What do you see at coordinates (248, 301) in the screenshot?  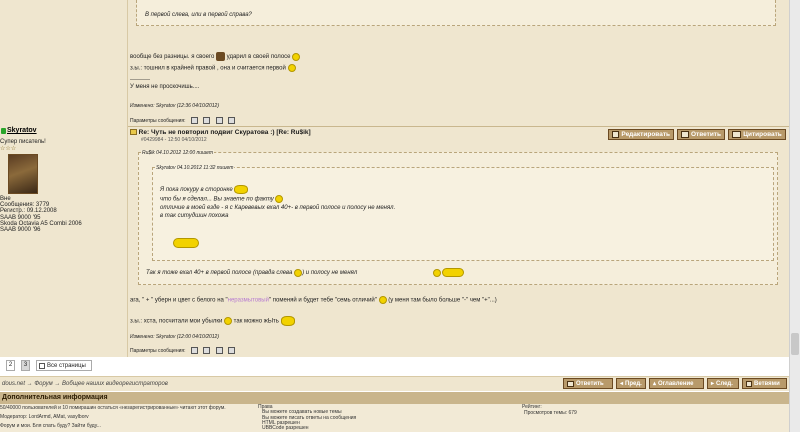 I see `colored-link: неразмытовый` at bounding box center [248, 301].